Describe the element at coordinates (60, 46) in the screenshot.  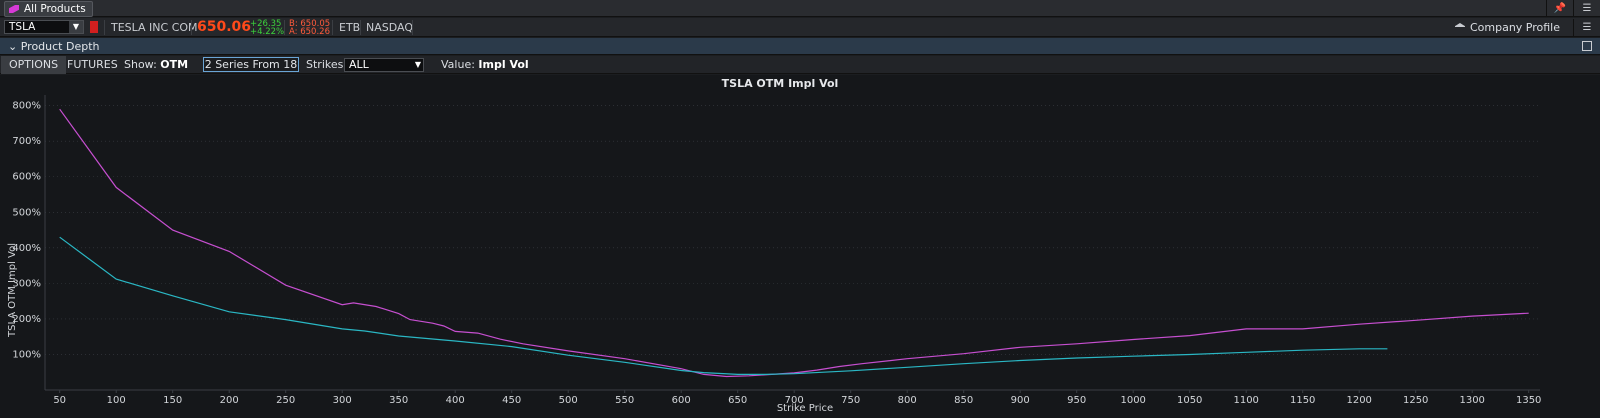
I see `section-title-text: Product Depth` at that location.